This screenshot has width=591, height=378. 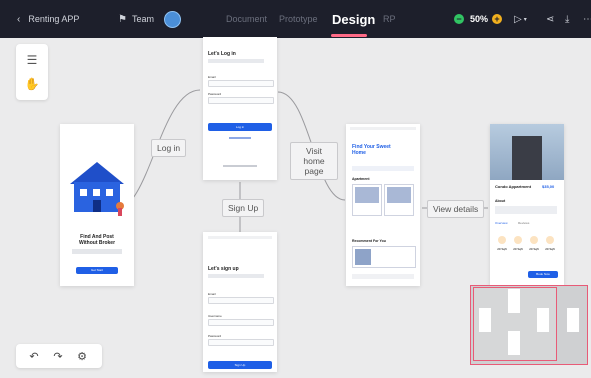 I want to click on detail-tab-overview: Overview, so click(x=501, y=223).